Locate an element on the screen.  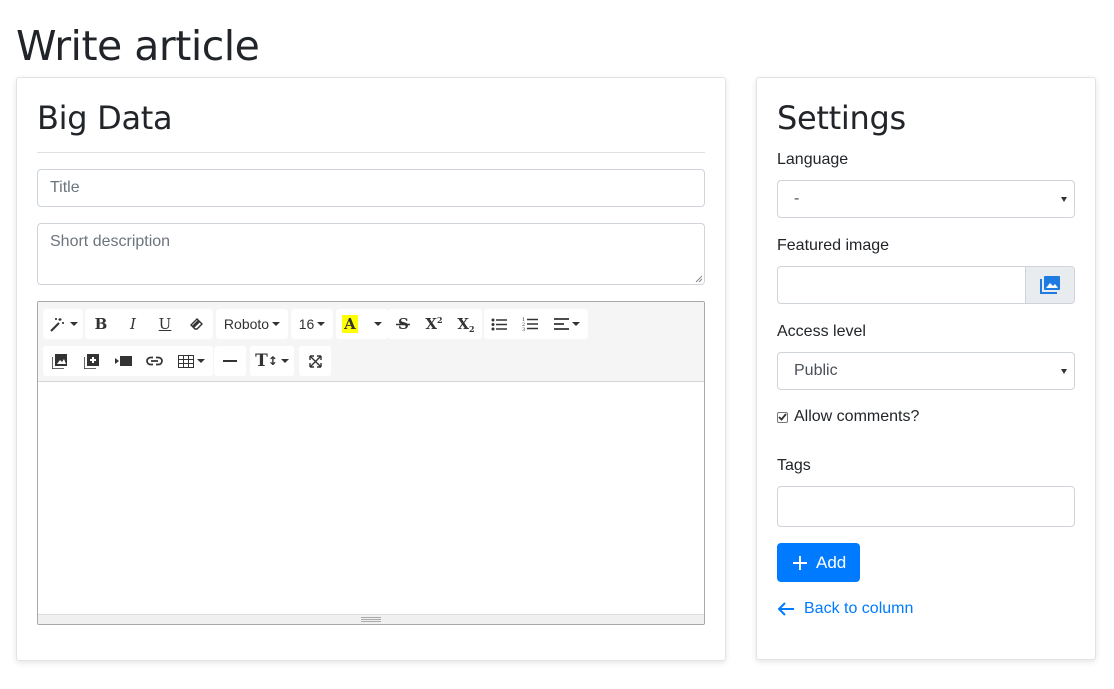
font-size-value: 16 is located at coordinates (306, 324).